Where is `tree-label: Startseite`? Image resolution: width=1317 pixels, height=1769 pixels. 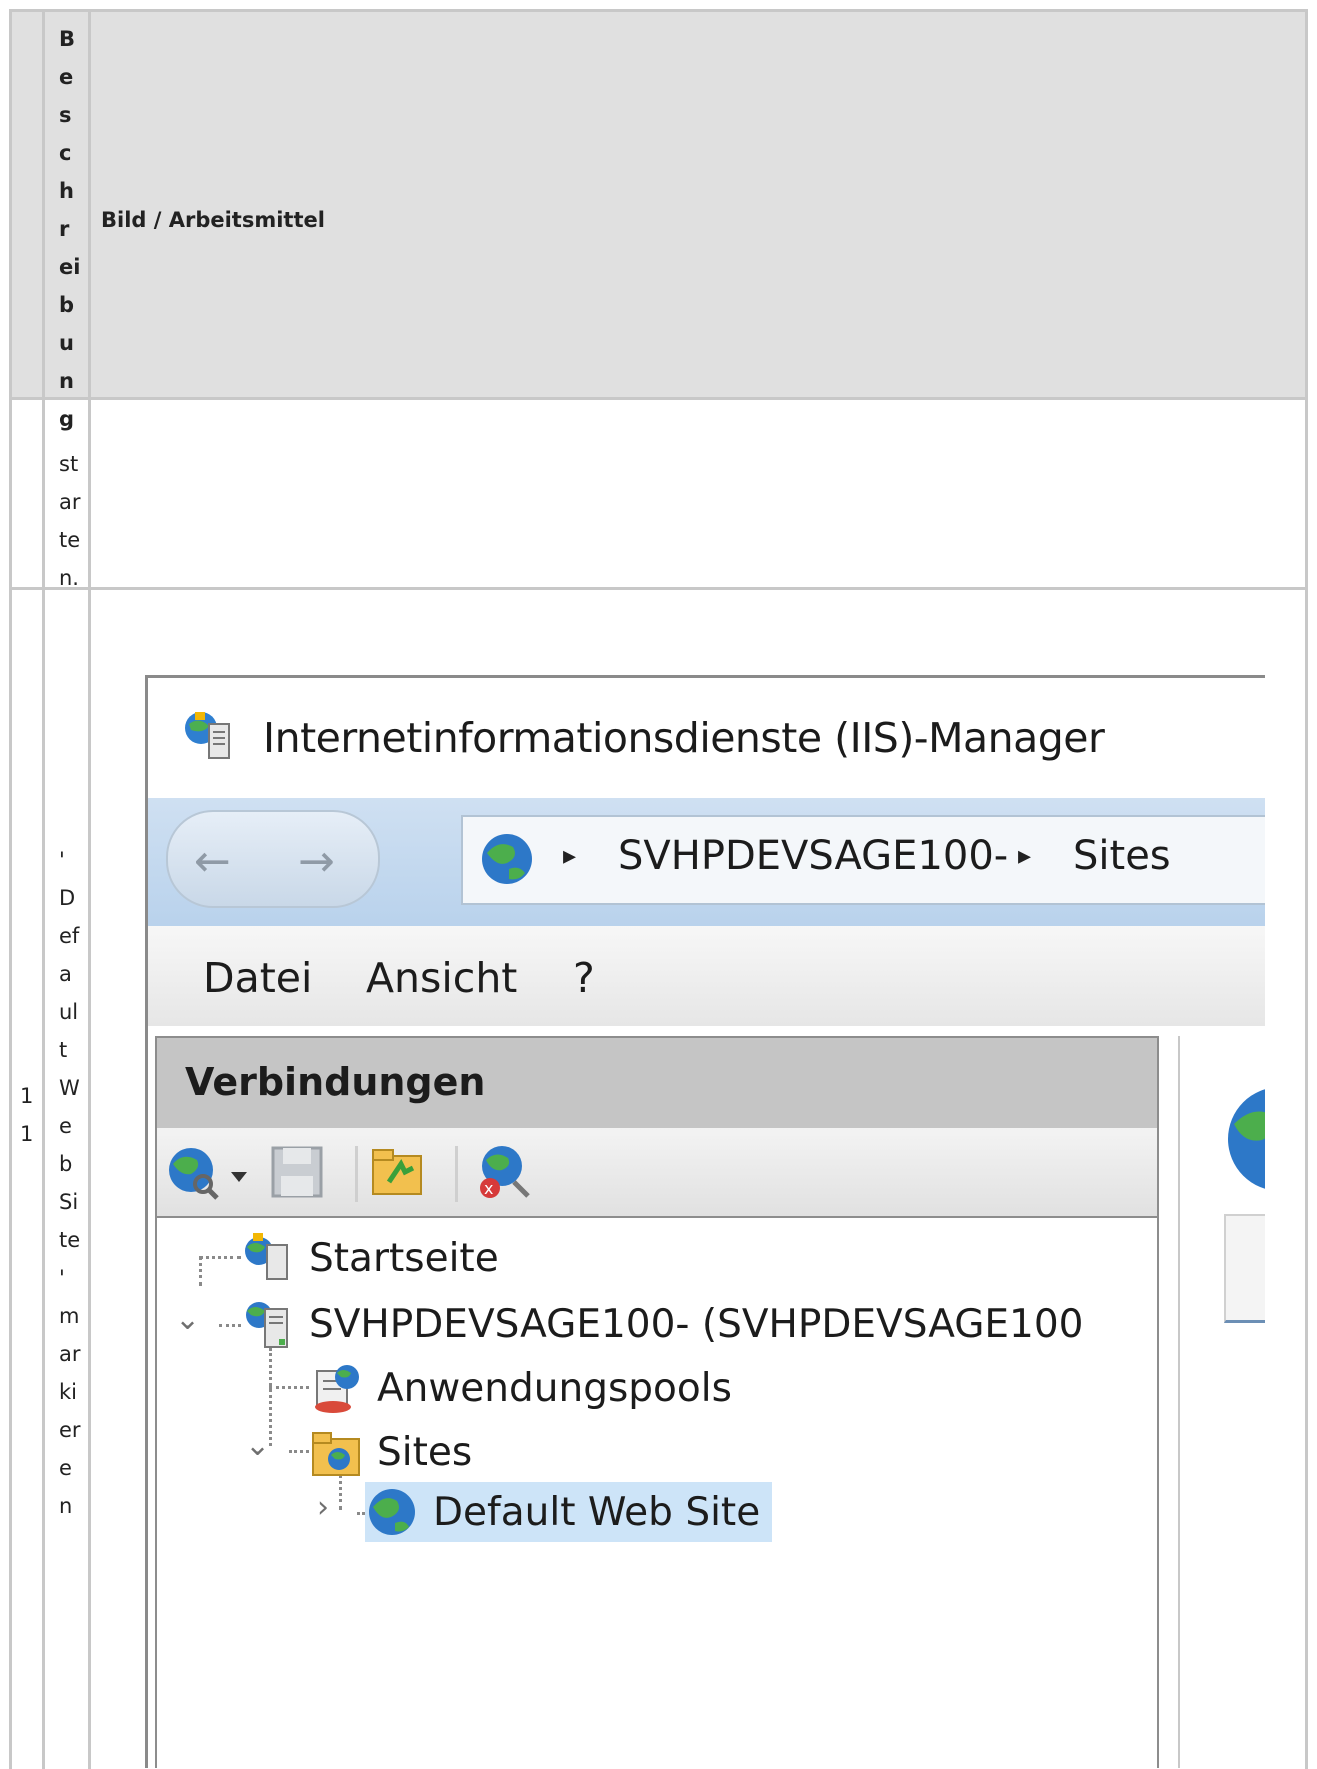 tree-label: Startseite is located at coordinates (404, 1258).